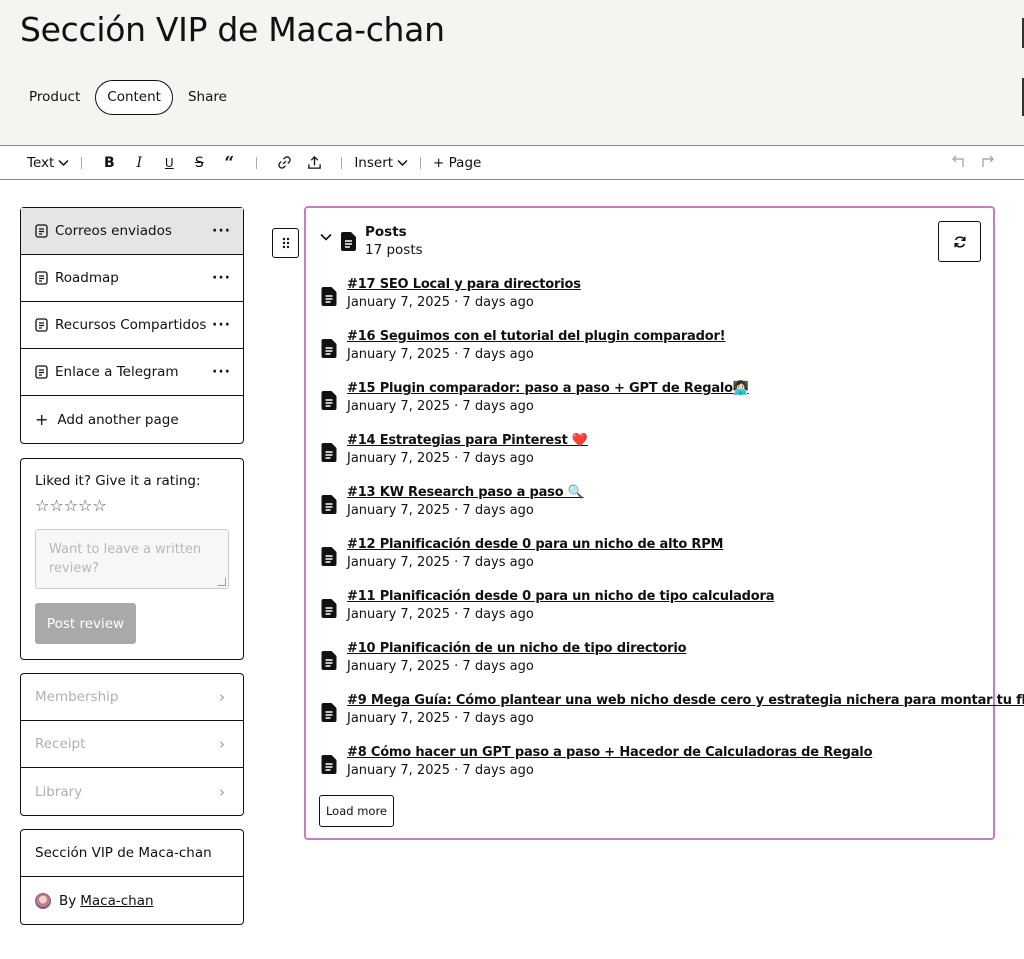 The width and height of the screenshot is (1024, 959). I want to click on page-title: Sección VIP de Maca-chan, so click(232, 29).